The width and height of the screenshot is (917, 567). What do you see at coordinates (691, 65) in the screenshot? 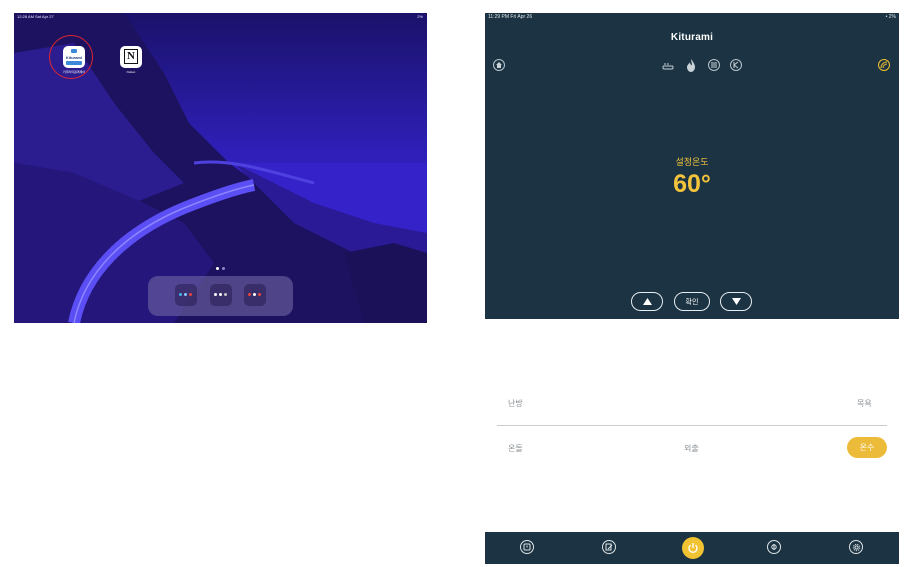
I see `flame-icon` at bounding box center [691, 65].